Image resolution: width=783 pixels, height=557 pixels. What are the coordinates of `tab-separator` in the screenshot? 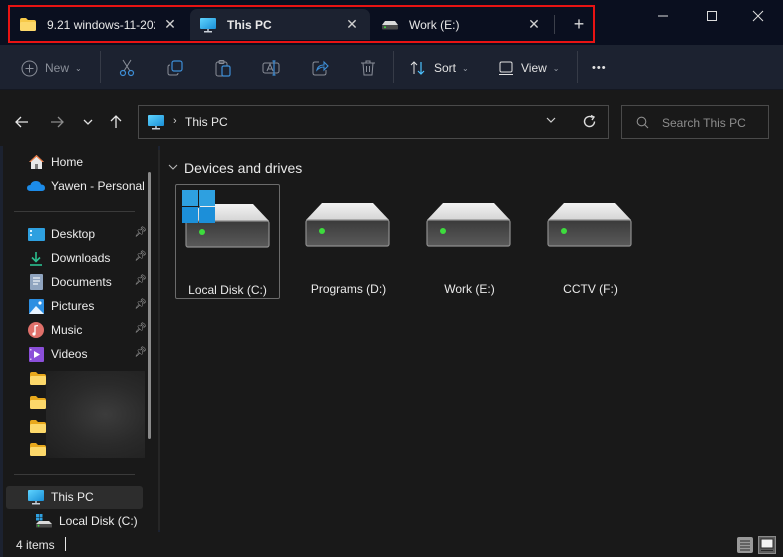 It's located at (554, 24).